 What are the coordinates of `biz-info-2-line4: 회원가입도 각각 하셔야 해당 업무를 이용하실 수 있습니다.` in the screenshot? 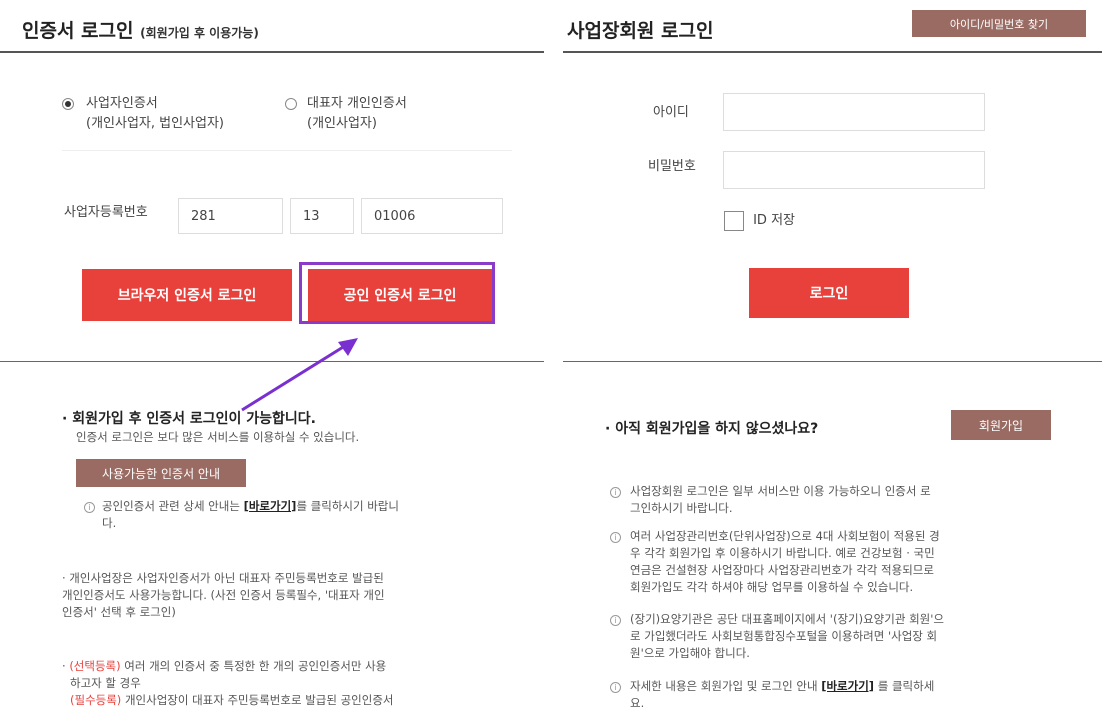 It's located at (772, 587).